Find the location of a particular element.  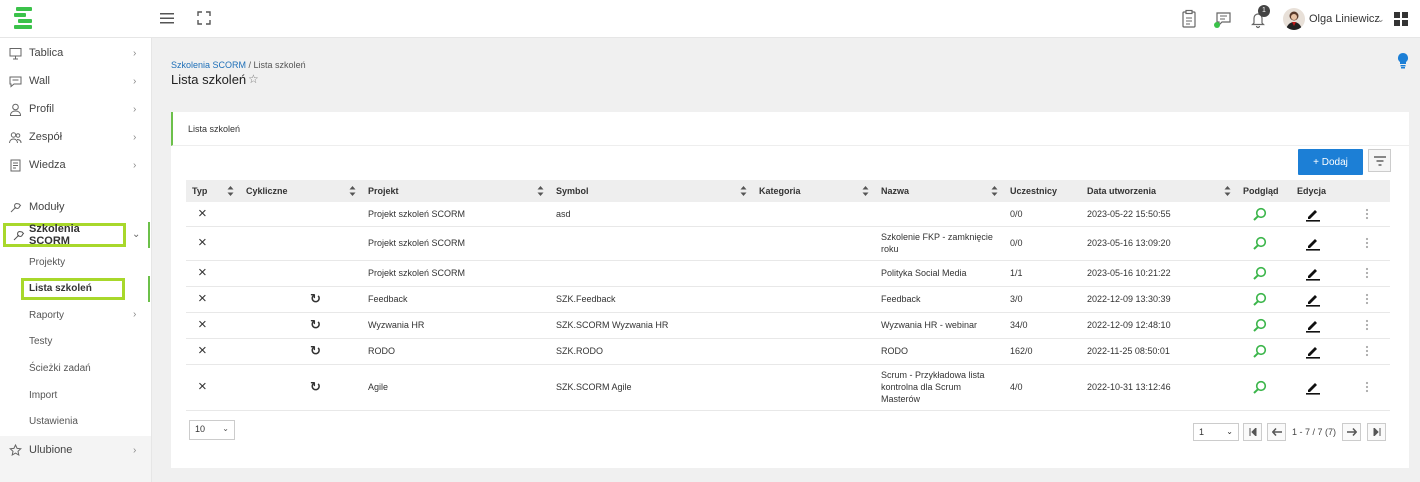

add-button: + Dodaj is located at coordinates (1330, 162).